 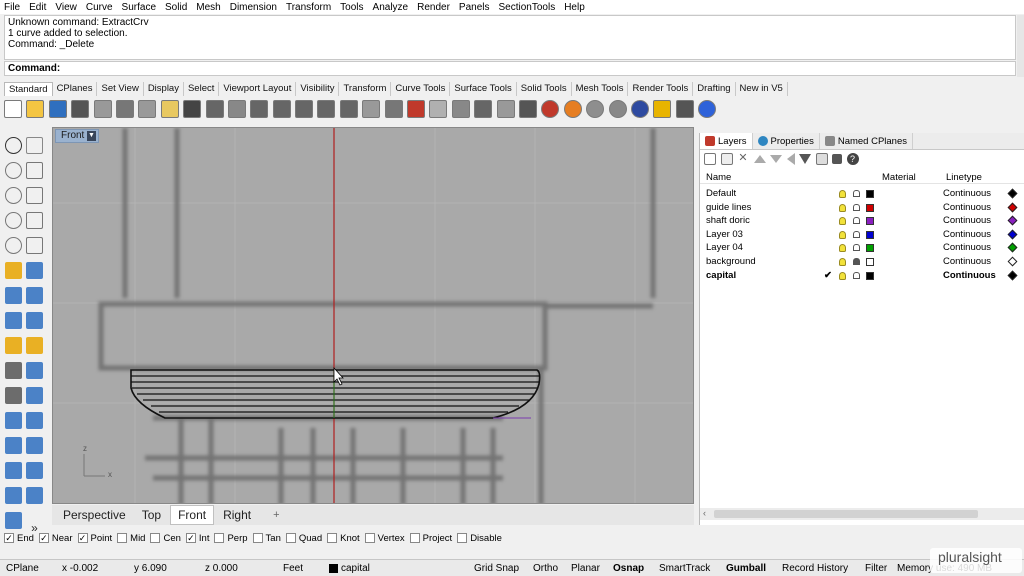 What do you see at coordinates (1020, 46) in the screenshot?
I see `command-scrollbar` at bounding box center [1020, 46].